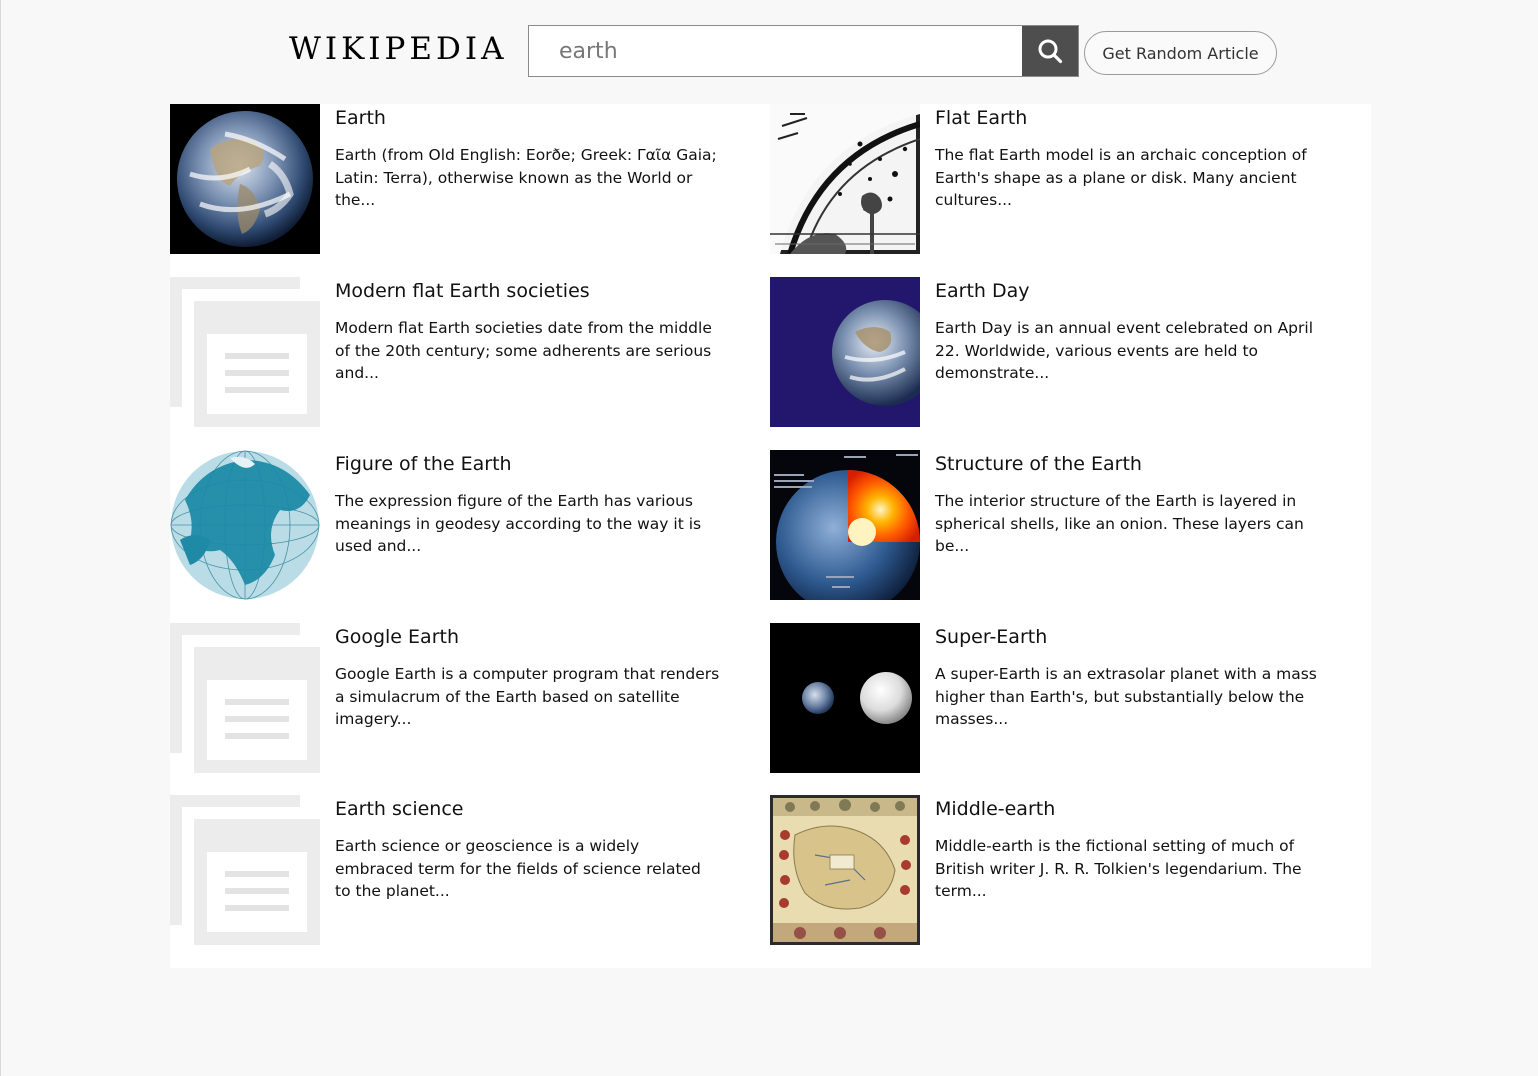 The width and height of the screenshot is (1538, 1076). What do you see at coordinates (1180, 53) in the screenshot?
I see `random-article-button: Get Random Article` at bounding box center [1180, 53].